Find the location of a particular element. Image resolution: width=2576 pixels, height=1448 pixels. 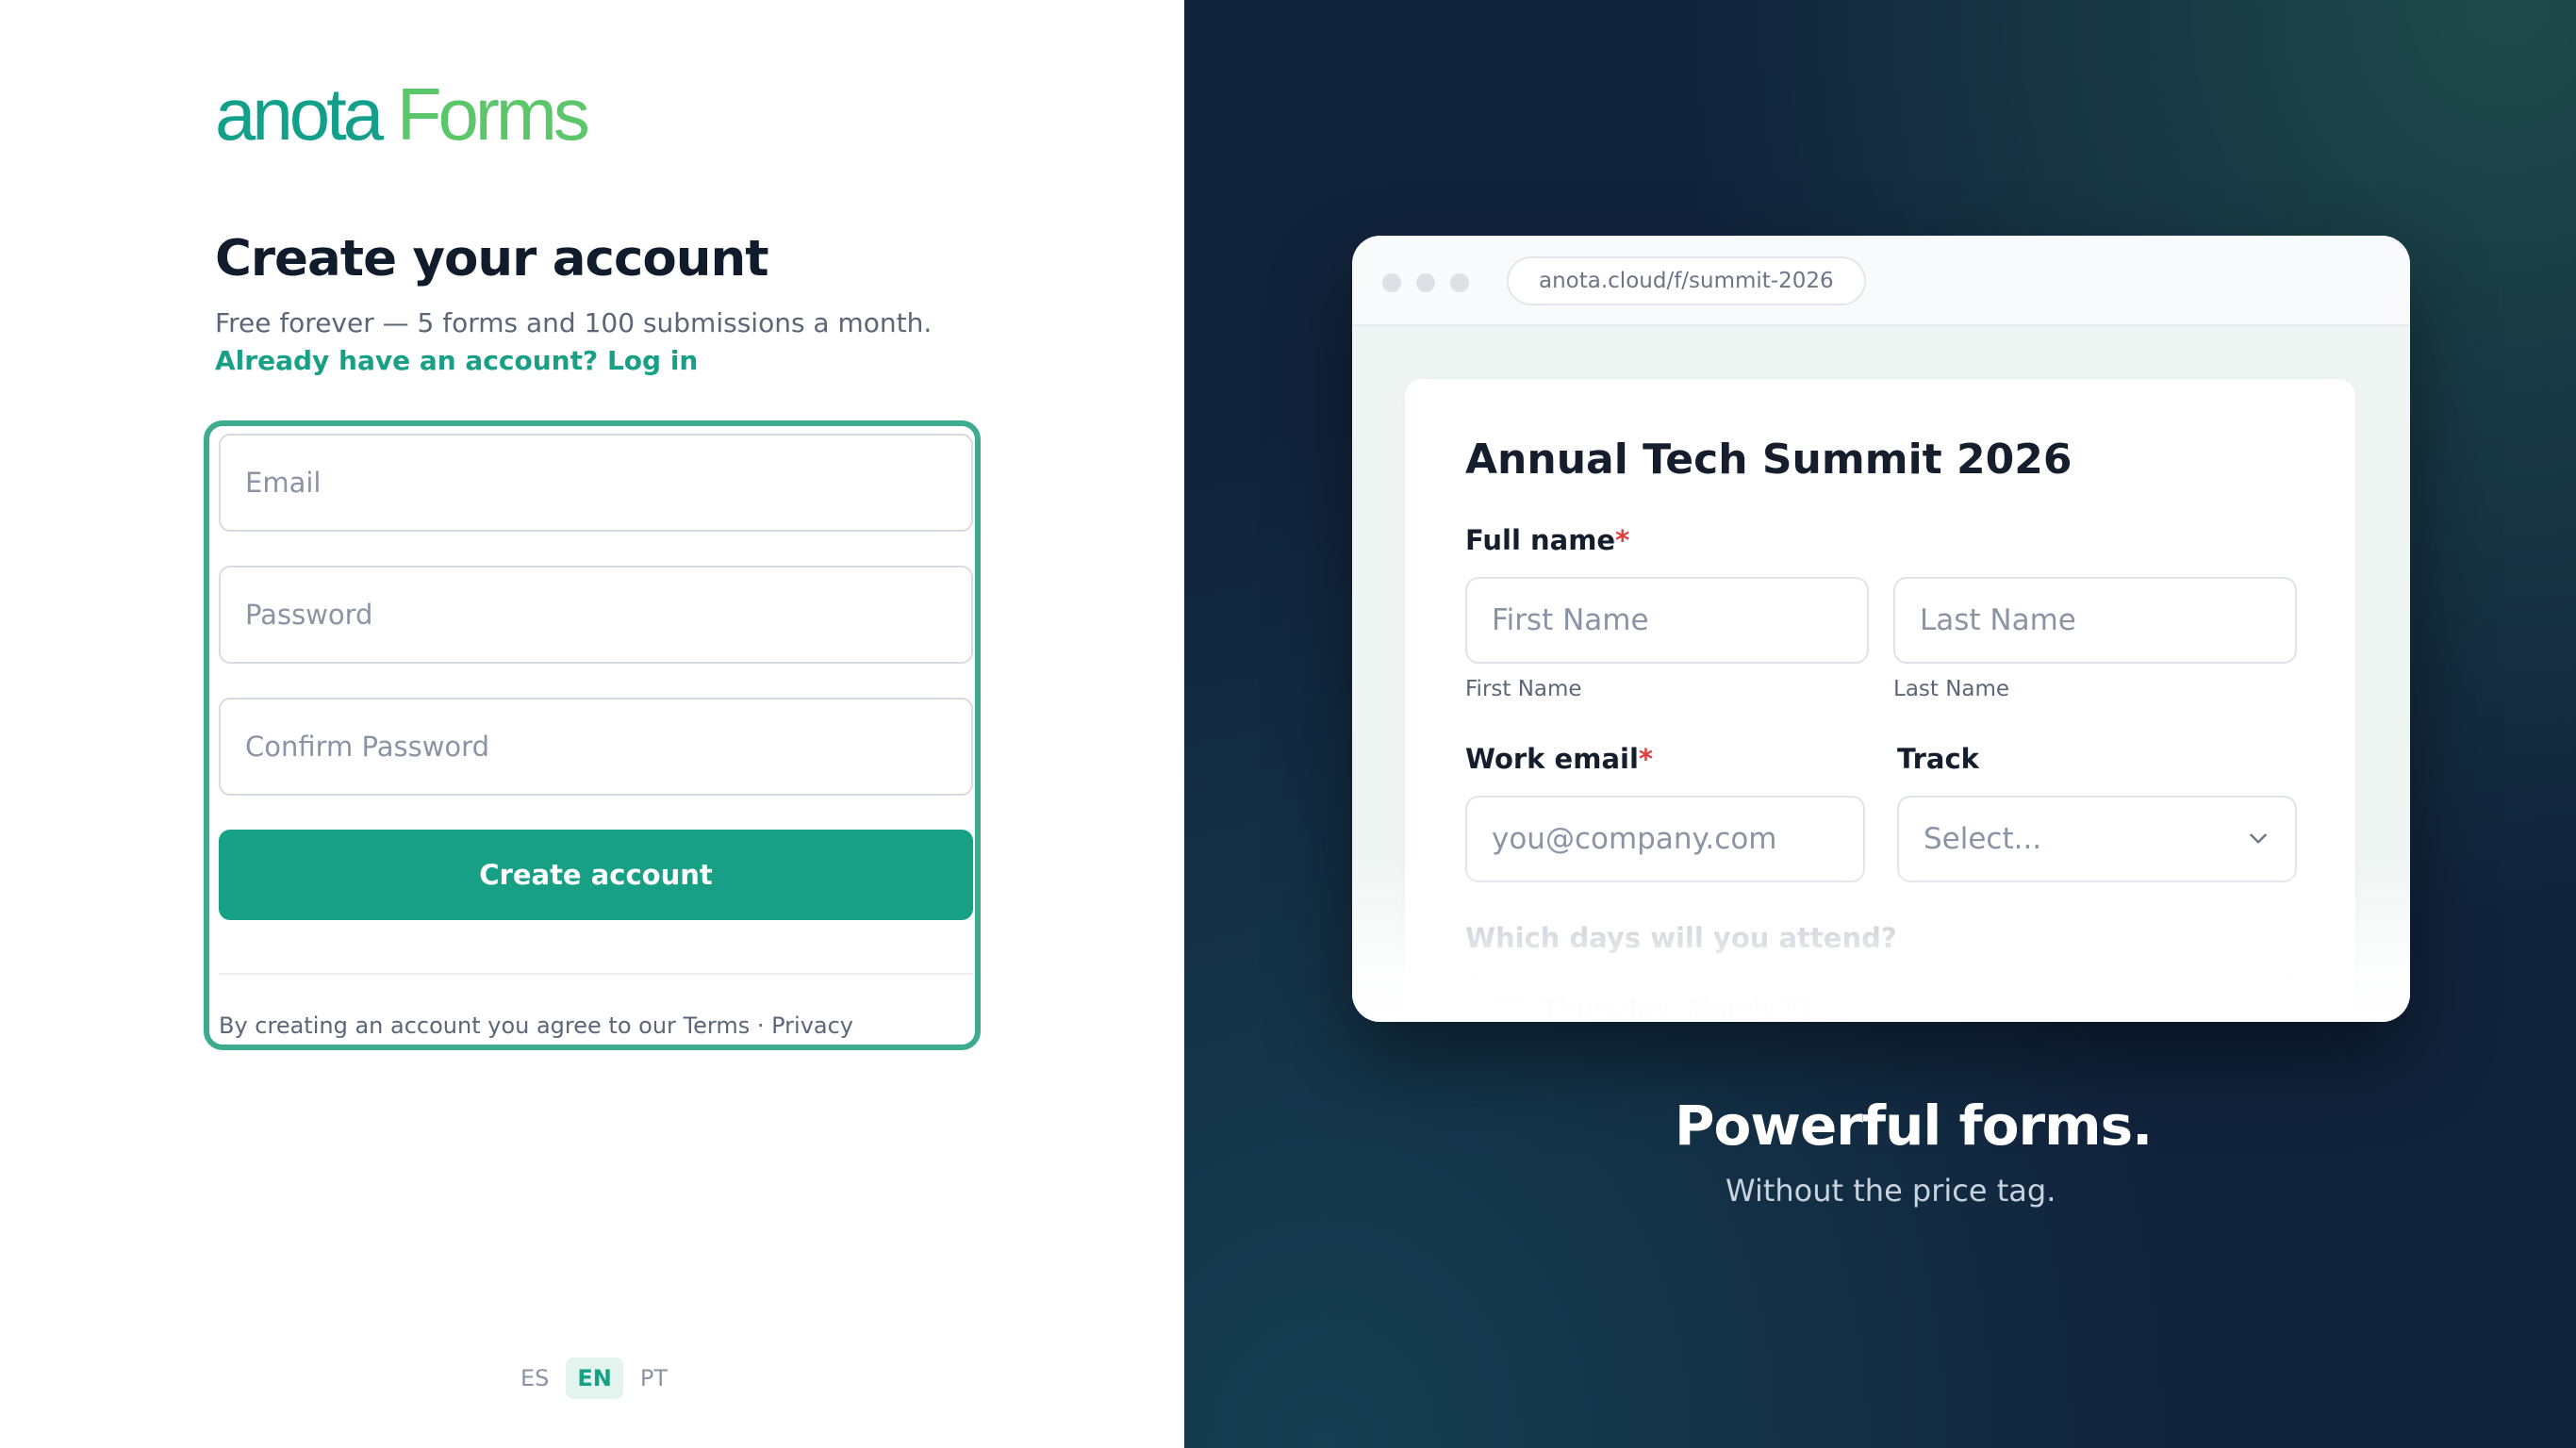

full-name-label: Full name* is located at coordinates (1547, 540).